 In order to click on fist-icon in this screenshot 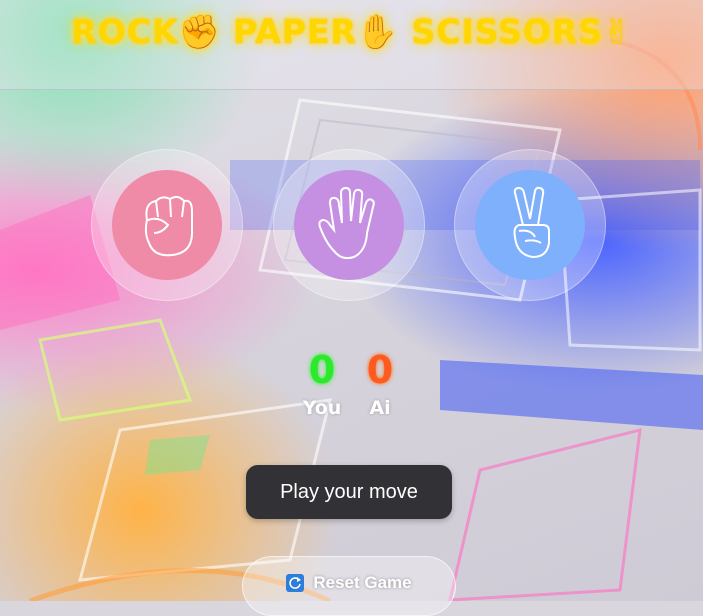, I will do `click(168, 226)`.